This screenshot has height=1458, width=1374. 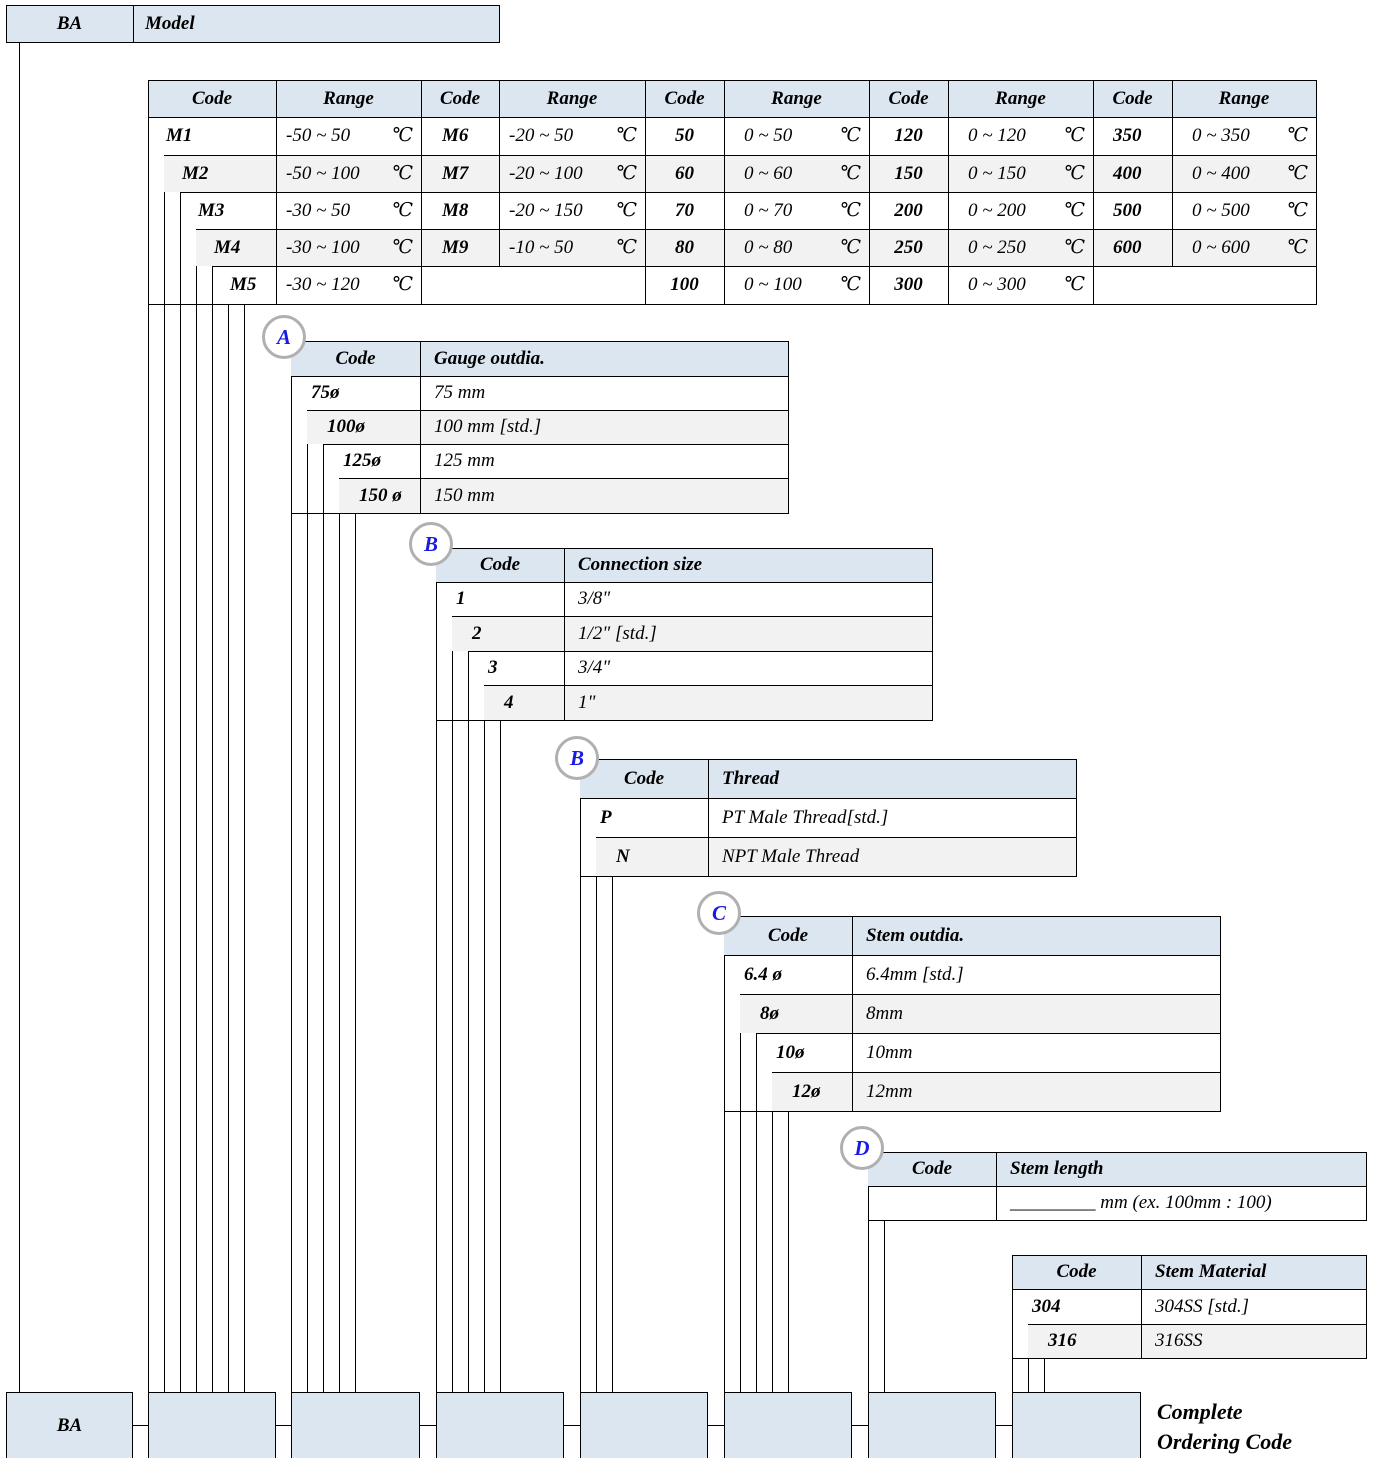 I want to click on model-code: BA, so click(x=69, y=23).